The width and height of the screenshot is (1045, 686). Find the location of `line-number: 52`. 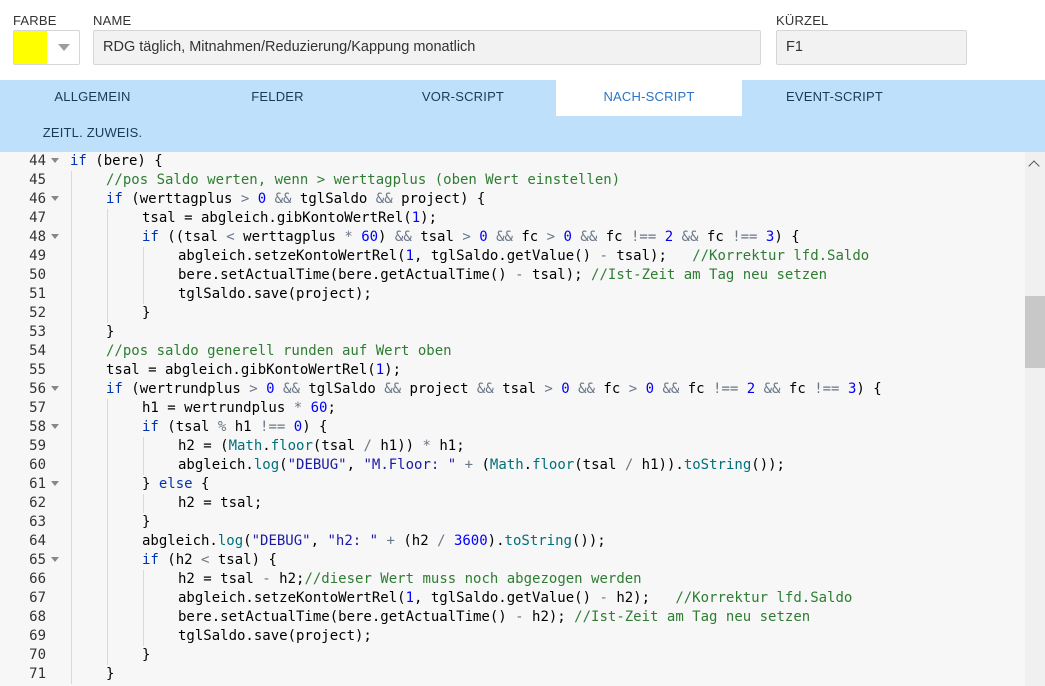

line-number: 52 is located at coordinates (37, 313).